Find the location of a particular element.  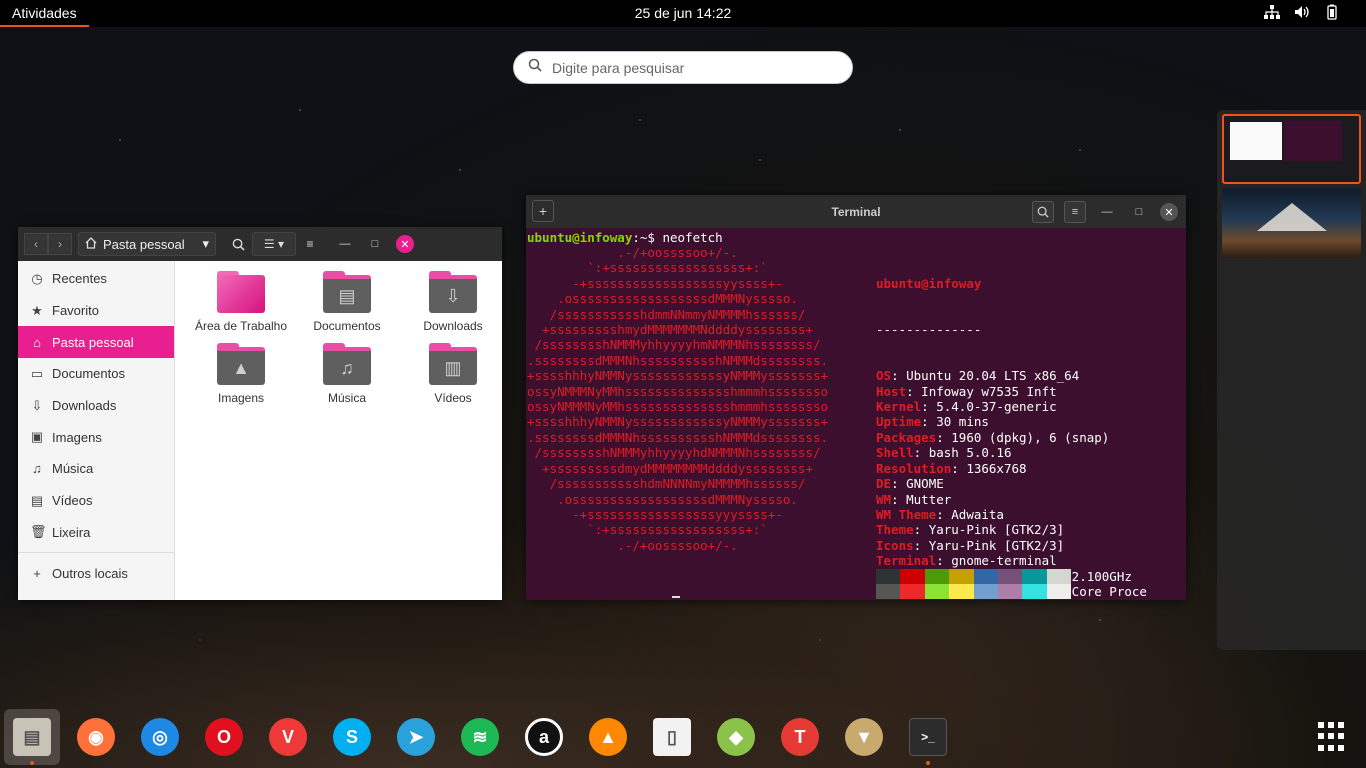

folder-downloads: ⇩ Downloads is located at coordinates (453, 302).